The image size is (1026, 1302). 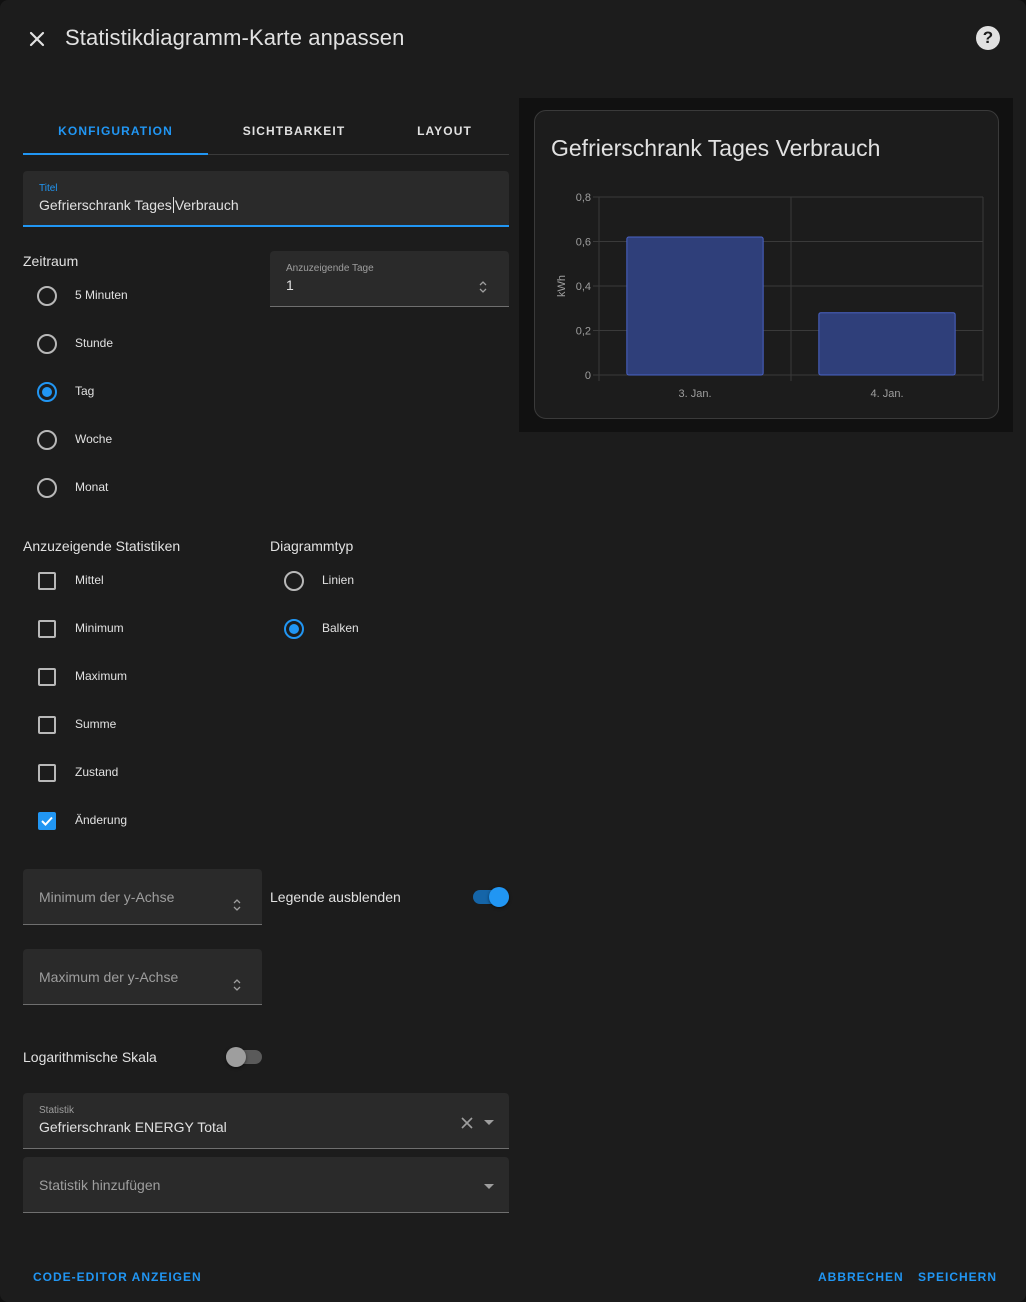 I want to click on option-label: Maximum, so click(x=101, y=676).